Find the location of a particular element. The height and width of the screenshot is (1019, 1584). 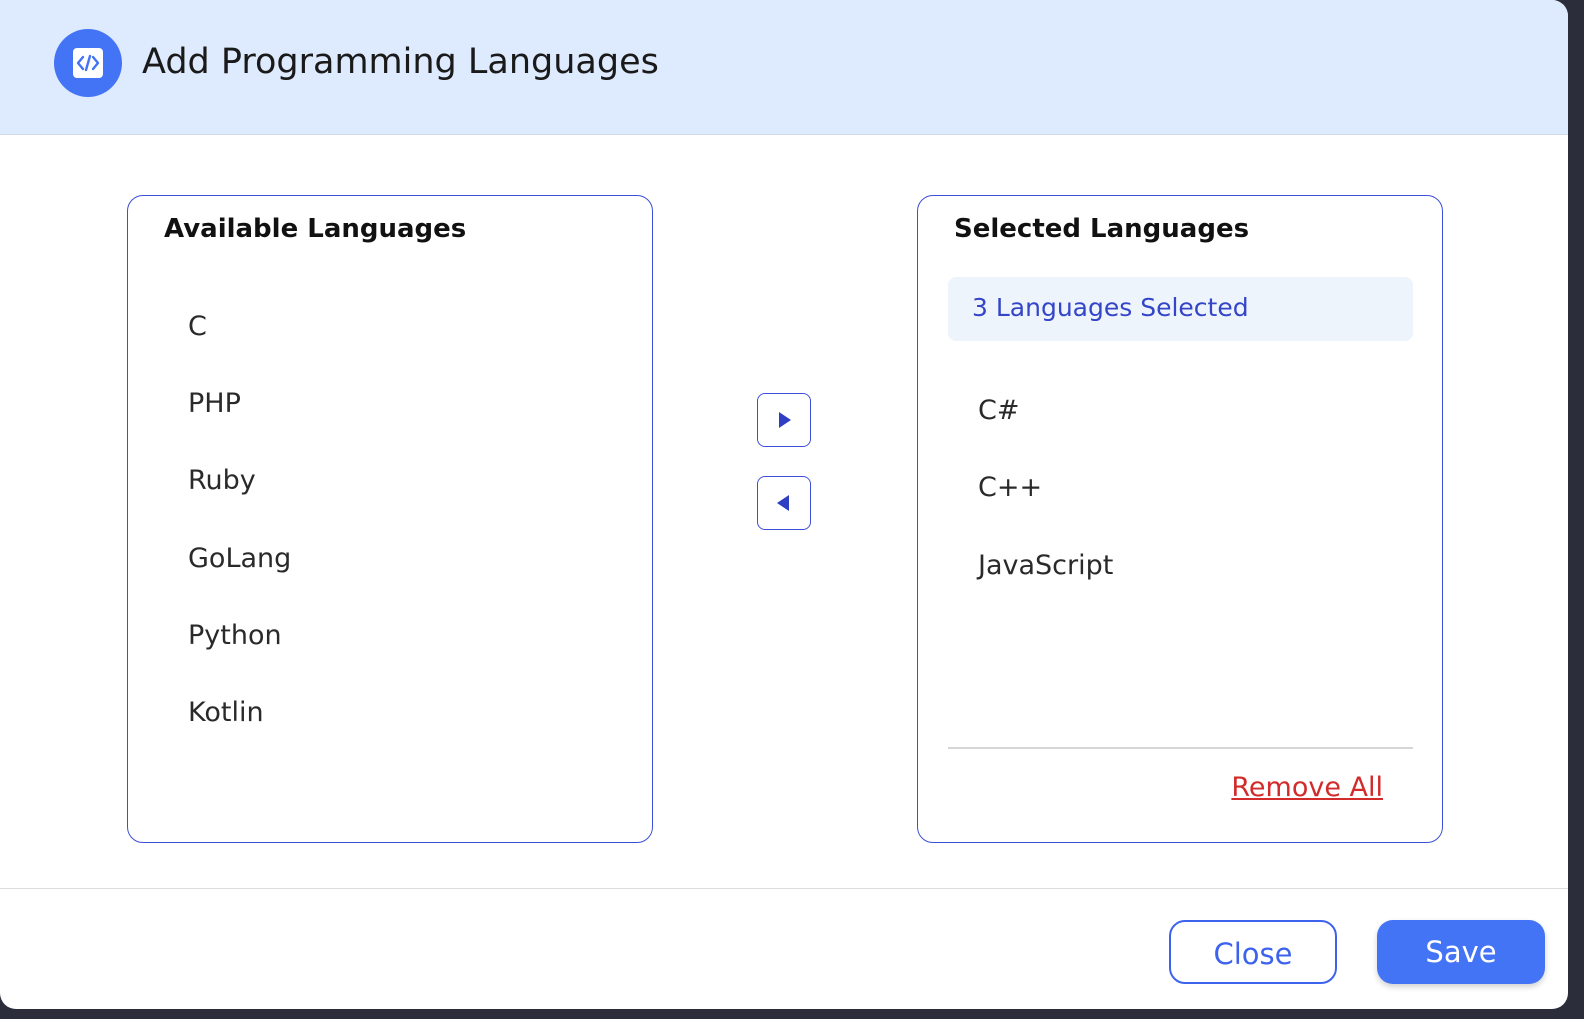

selected-language-item: C# is located at coordinates (998, 411).